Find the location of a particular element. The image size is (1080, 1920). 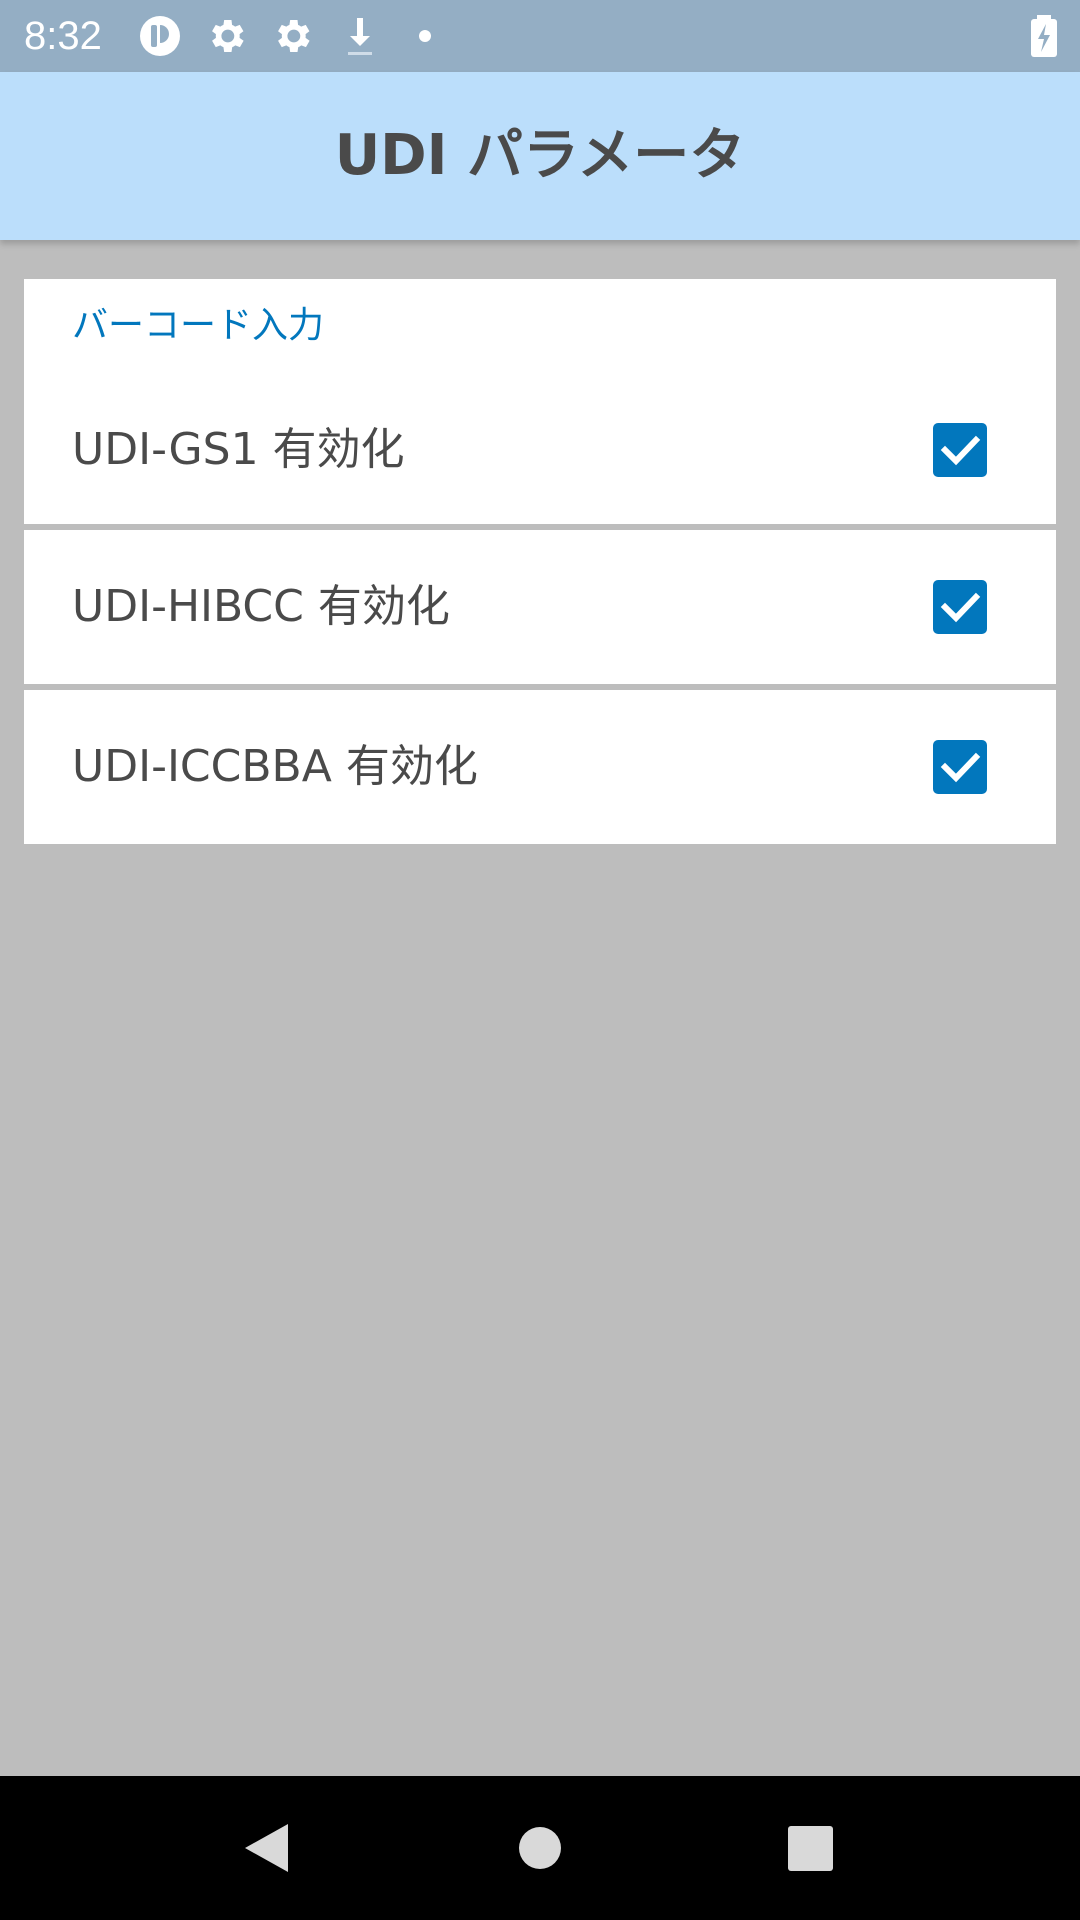

home-button is located at coordinates (540, 1848).